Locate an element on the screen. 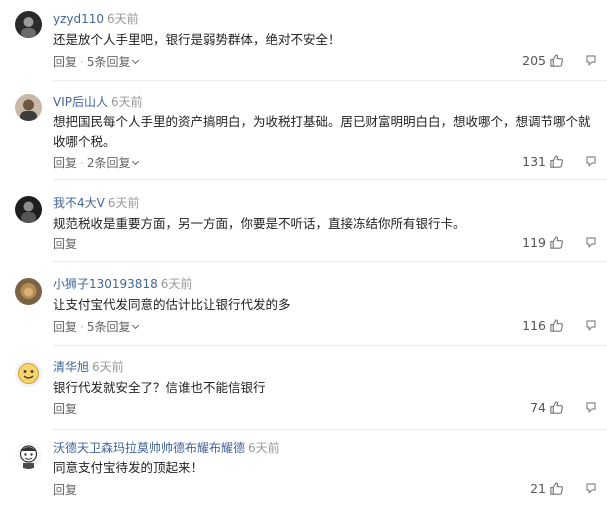 The height and width of the screenshot is (518, 607). comment-text: 同意支付宝待发的顶起来！ is located at coordinates (128, 467).